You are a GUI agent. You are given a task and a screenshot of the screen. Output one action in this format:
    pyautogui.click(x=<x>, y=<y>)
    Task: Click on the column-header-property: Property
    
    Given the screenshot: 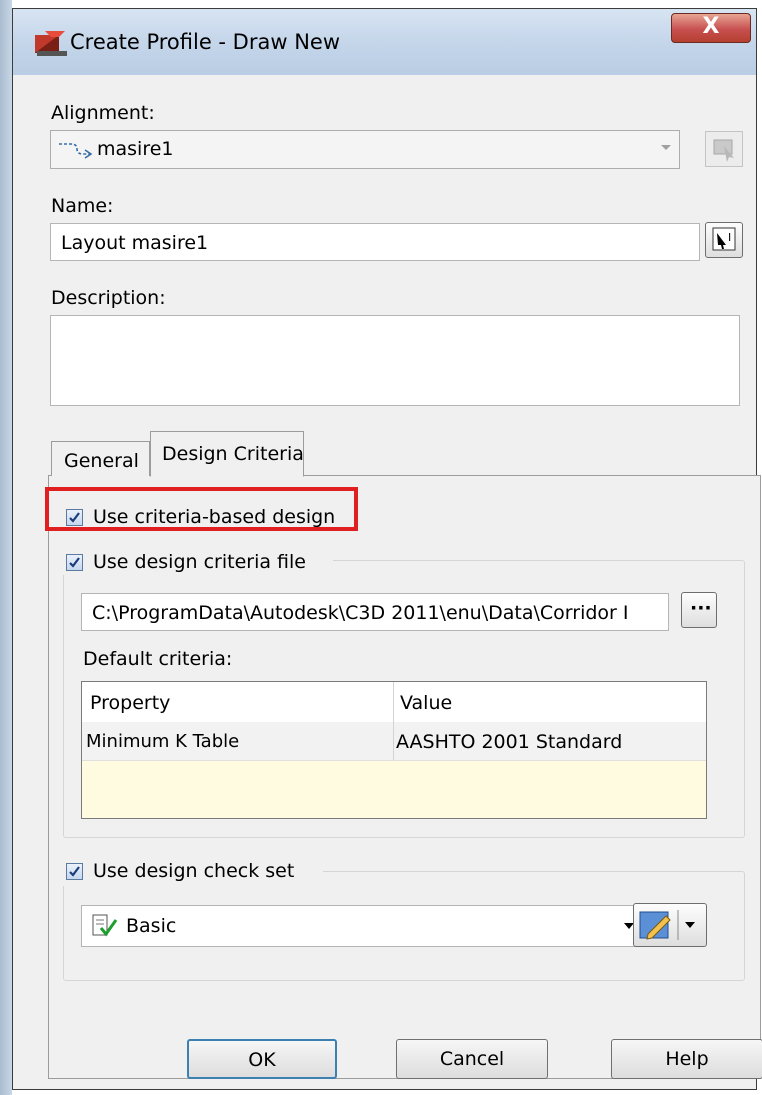 What is the action you would take?
    pyautogui.click(x=130, y=703)
    